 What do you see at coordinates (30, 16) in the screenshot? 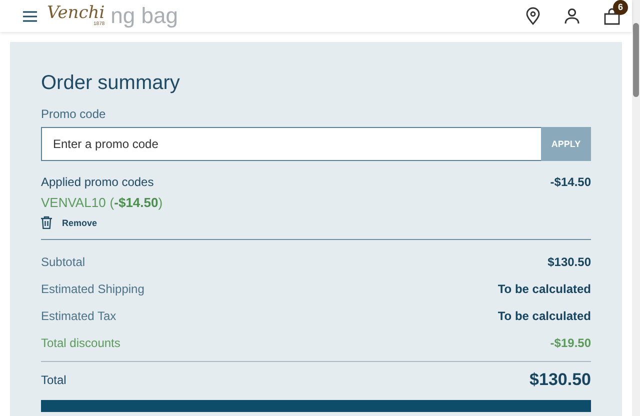
I see `menu-icon` at bounding box center [30, 16].